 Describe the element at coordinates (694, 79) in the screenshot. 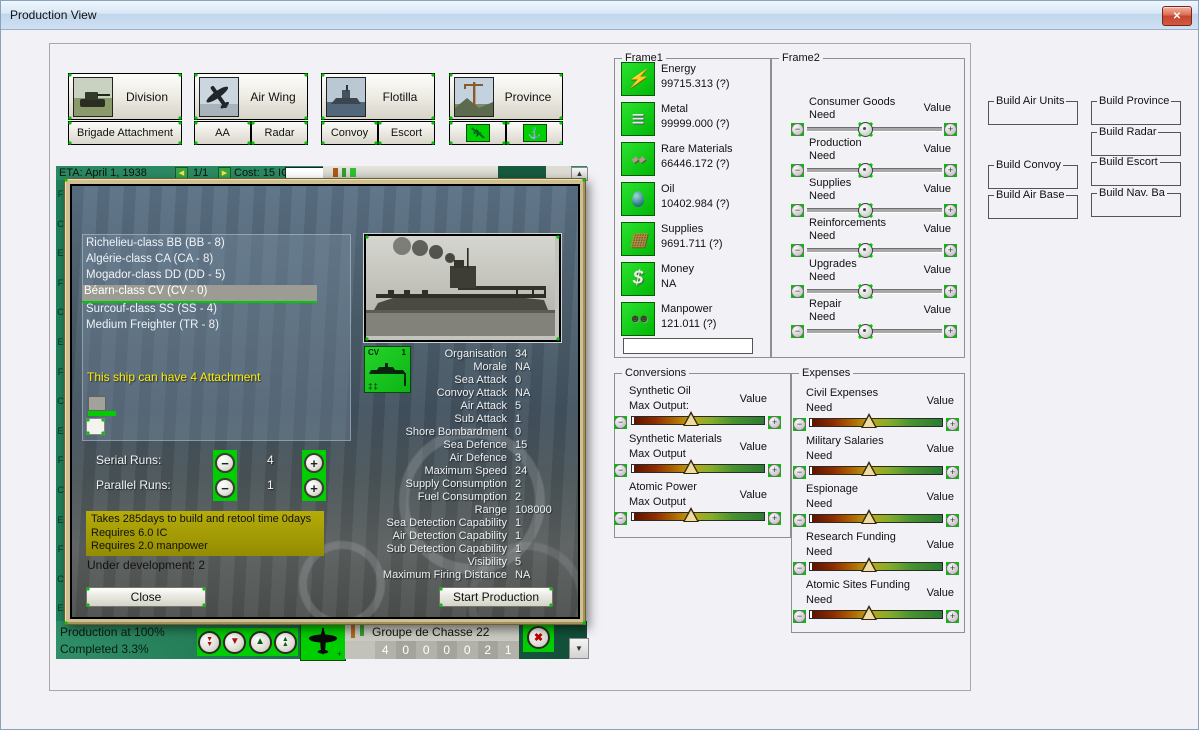

I see `resource-row-energy: Energy 99715.313 (?)` at that location.